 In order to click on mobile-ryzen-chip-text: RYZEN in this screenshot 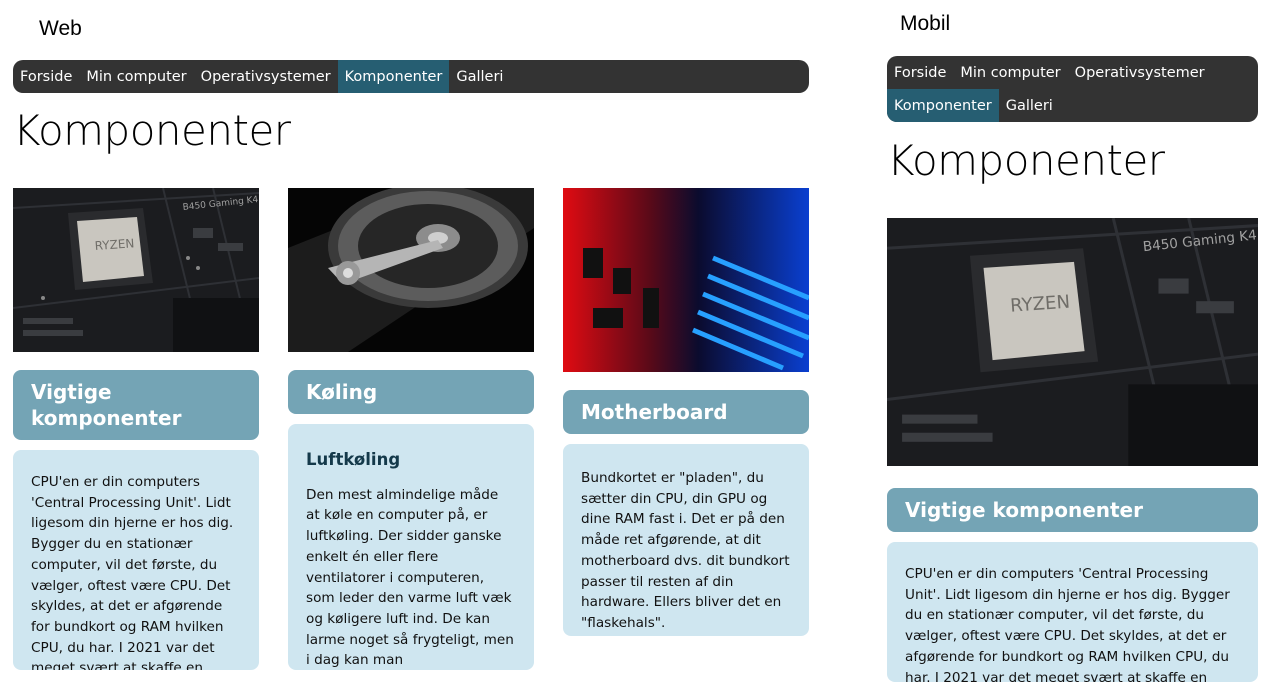, I will do `click(1040, 304)`.